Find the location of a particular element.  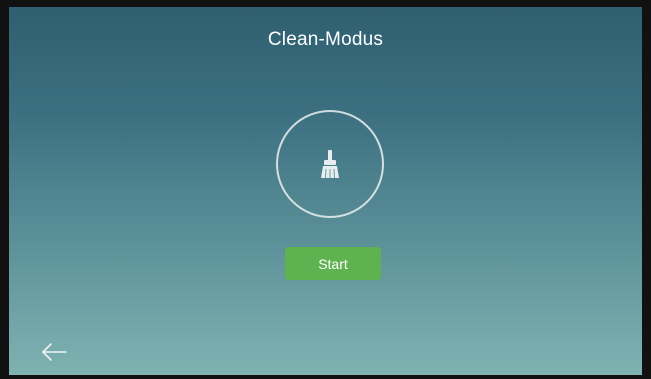

back-button is located at coordinates (54, 352).